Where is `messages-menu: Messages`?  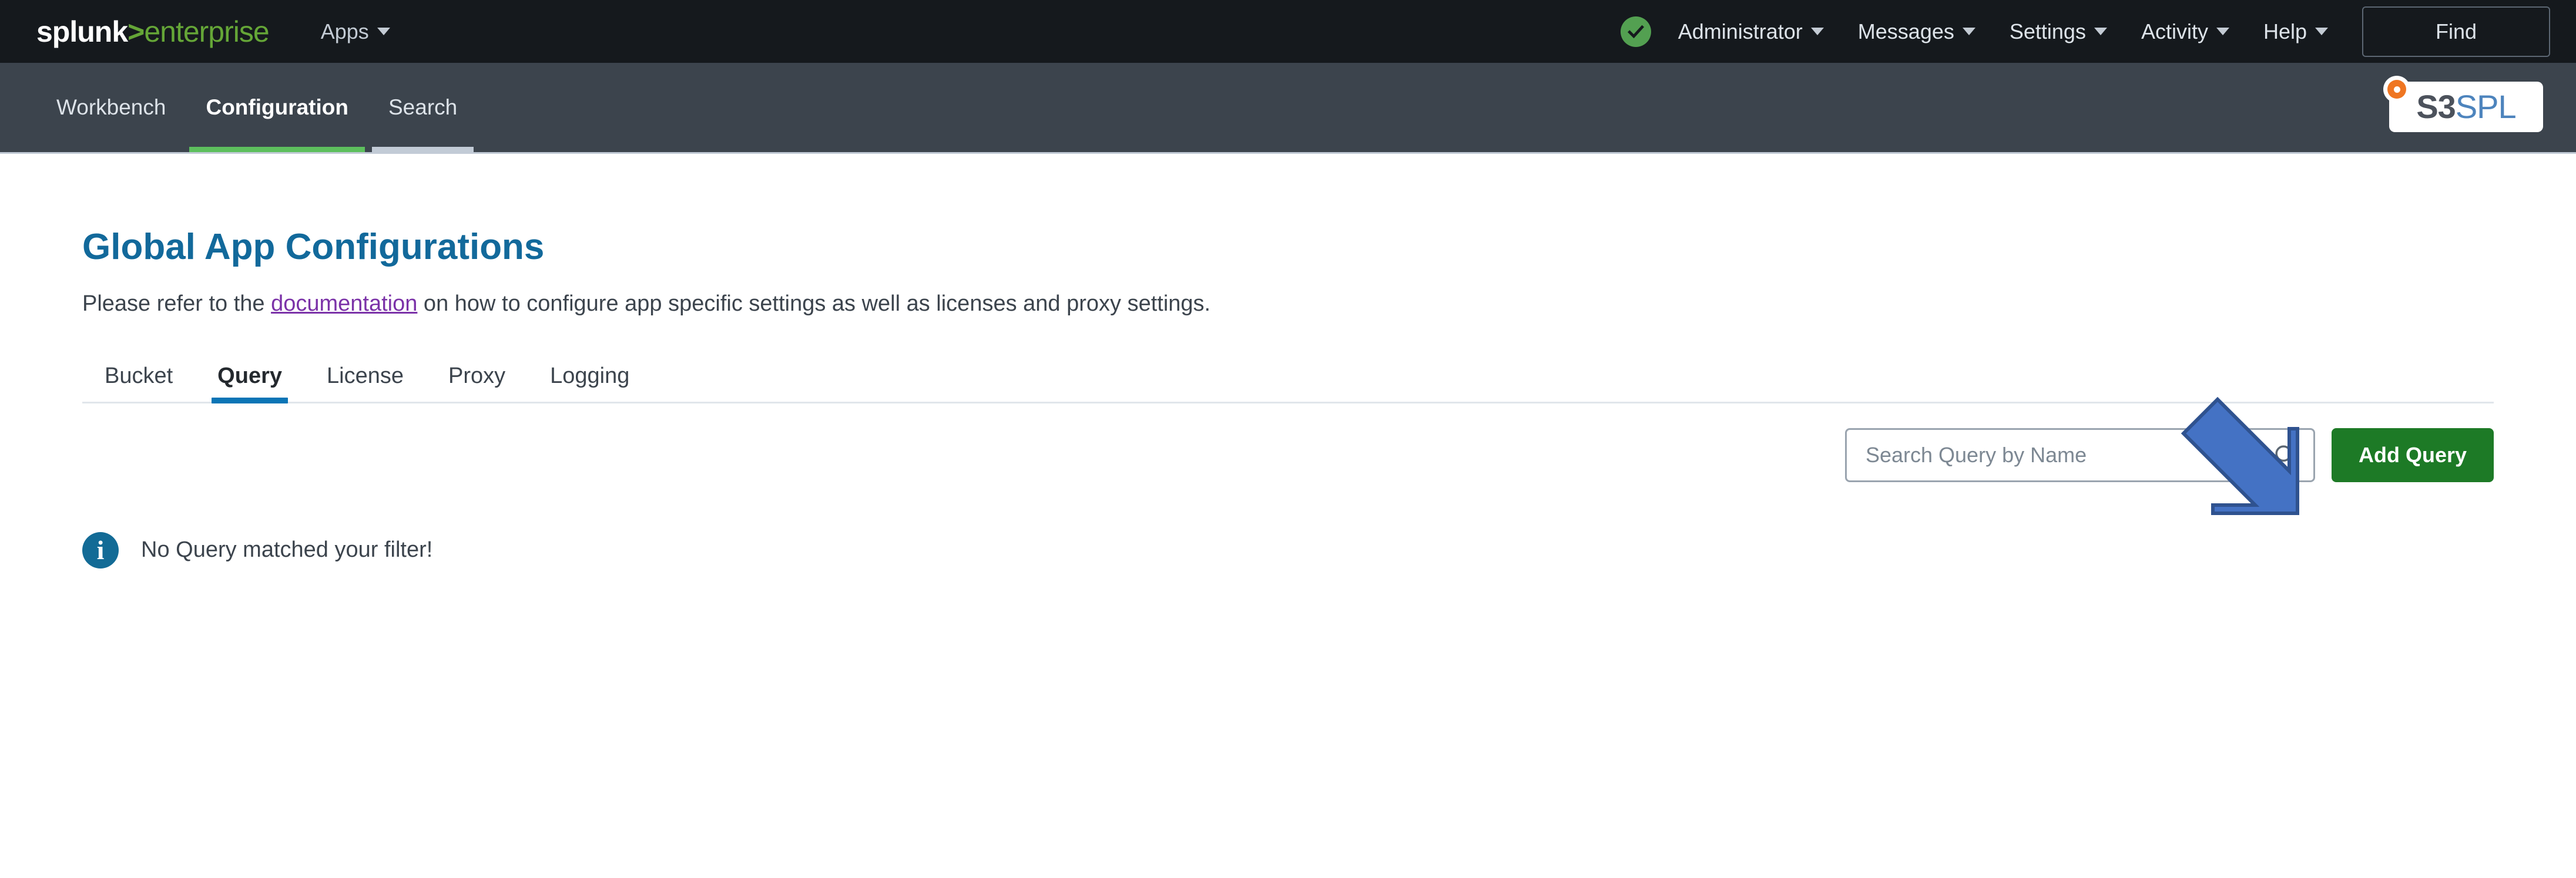
messages-menu: Messages is located at coordinates (1916, 31).